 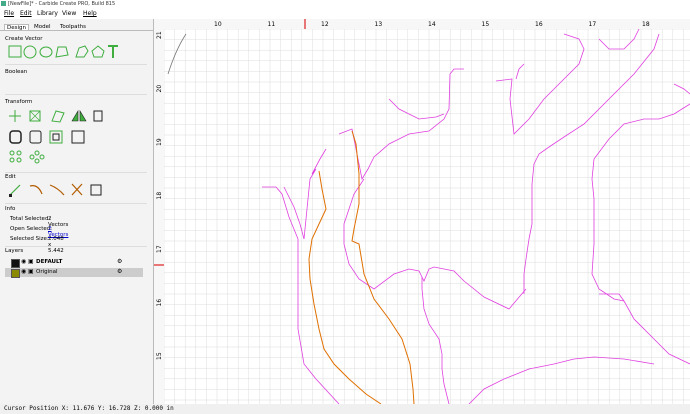 What do you see at coordinates (23, 271) in the screenshot?
I see `eye-hidden-icon: ◉` at bounding box center [23, 271].